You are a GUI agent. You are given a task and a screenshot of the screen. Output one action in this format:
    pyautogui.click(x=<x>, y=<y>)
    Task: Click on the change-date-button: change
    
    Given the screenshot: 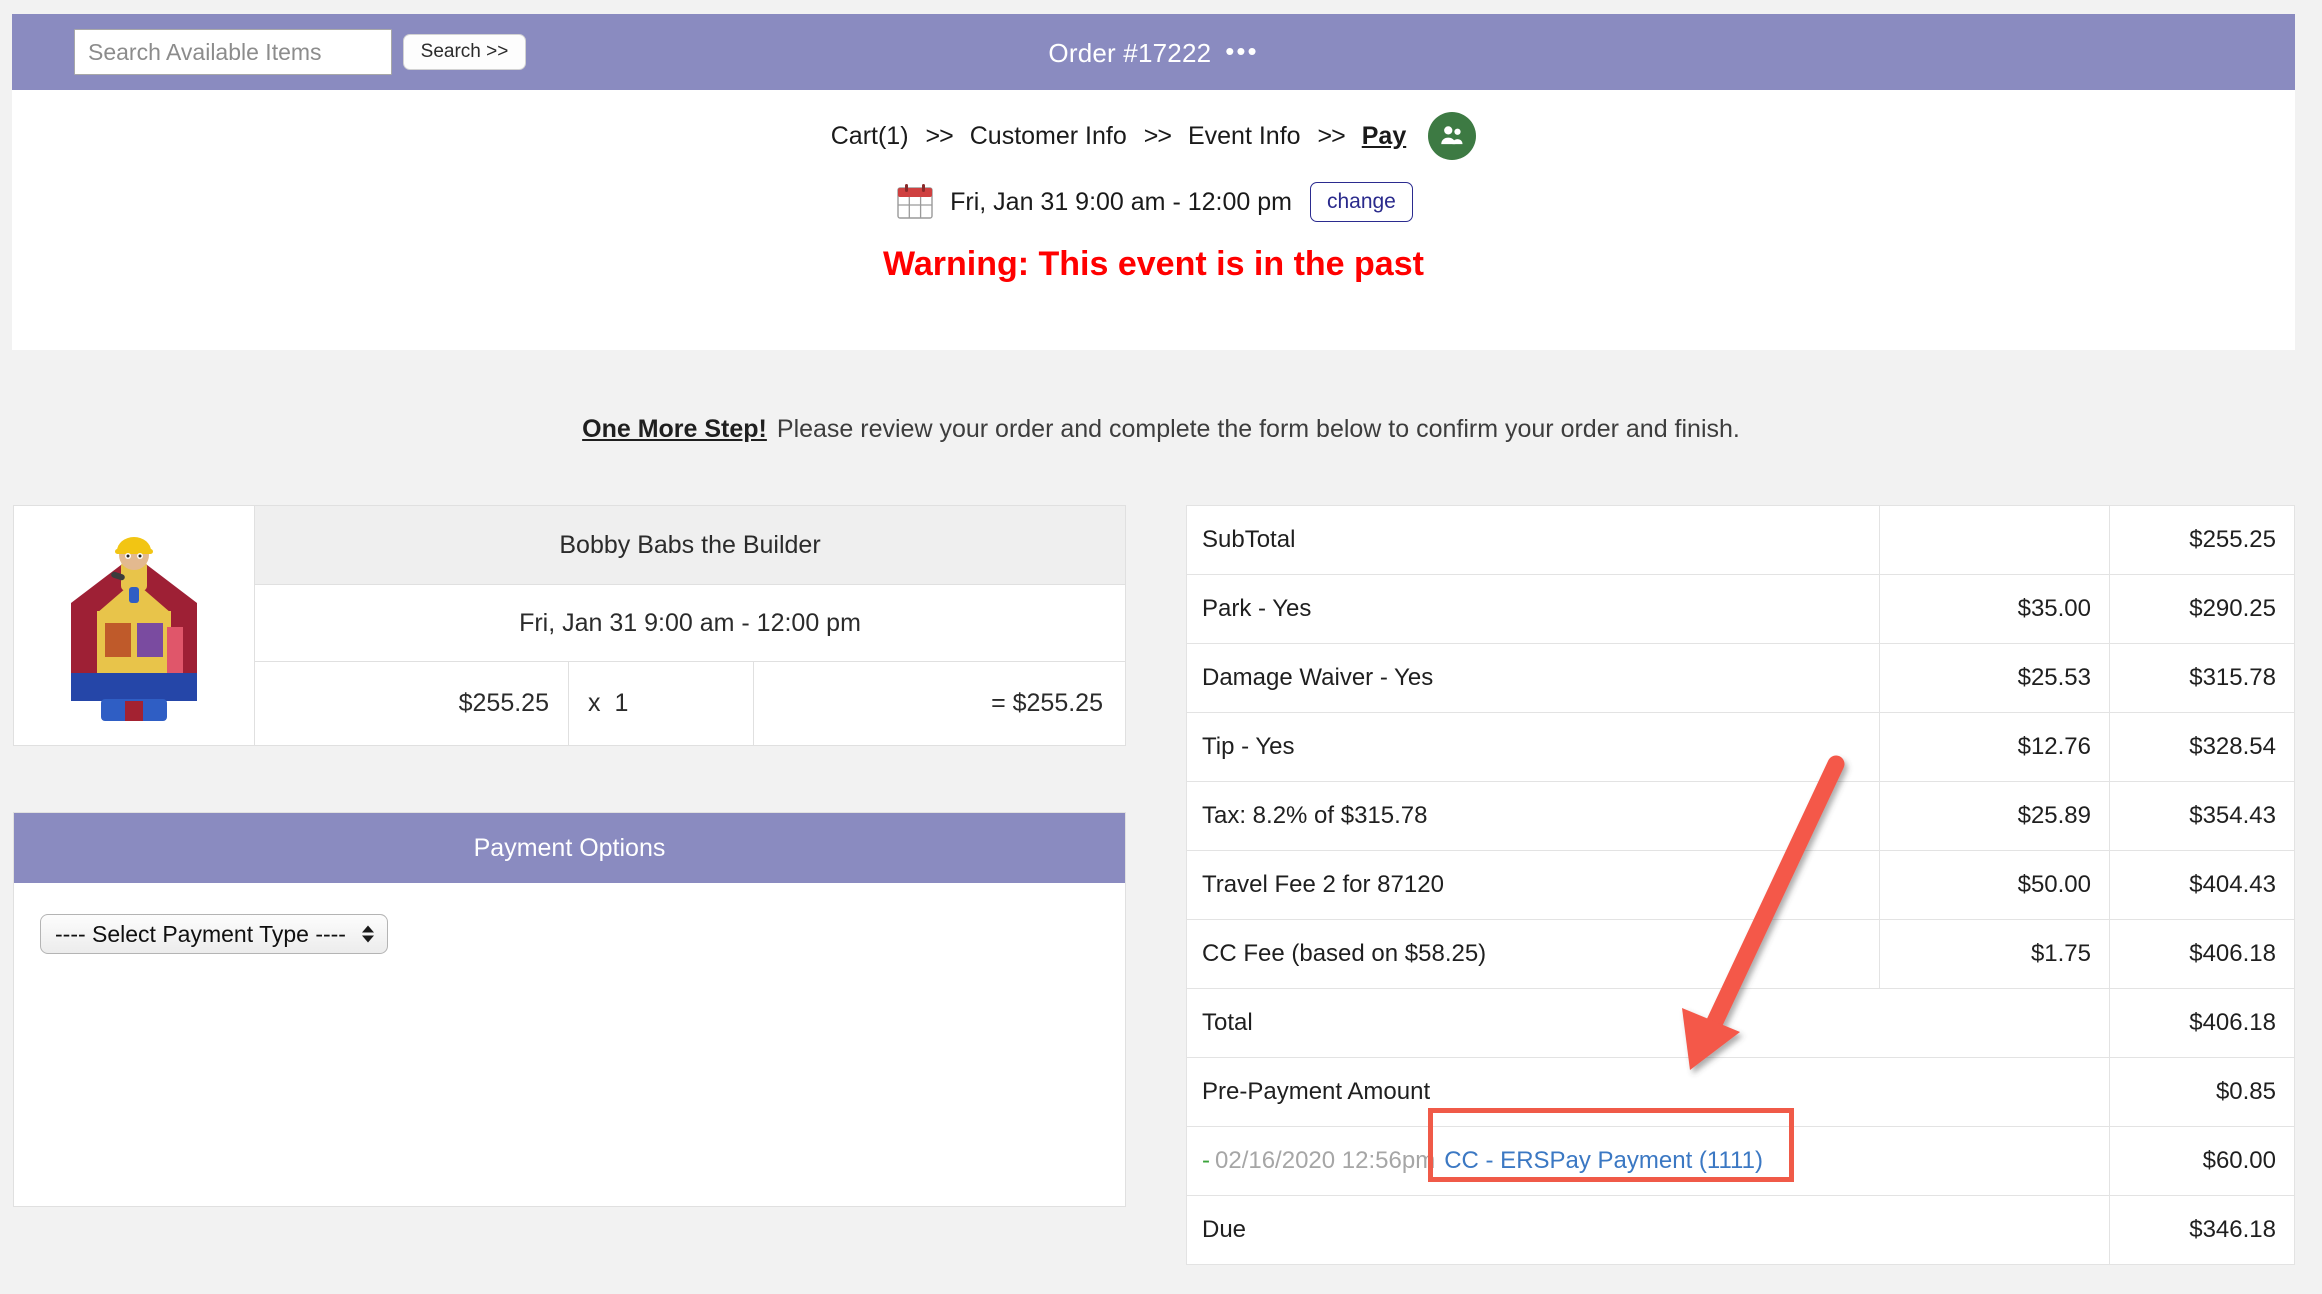 What is the action you would take?
    pyautogui.click(x=1361, y=202)
    